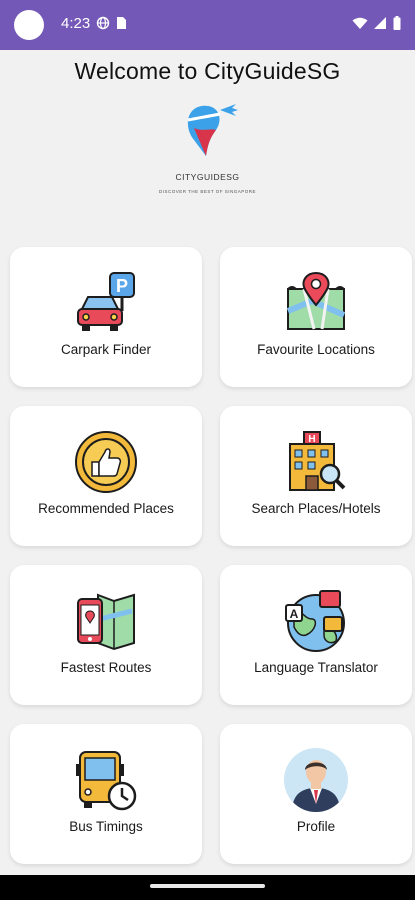 This screenshot has width=415, height=900. What do you see at coordinates (207, 25) in the screenshot?
I see `status-bar: 4:23` at bounding box center [207, 25].